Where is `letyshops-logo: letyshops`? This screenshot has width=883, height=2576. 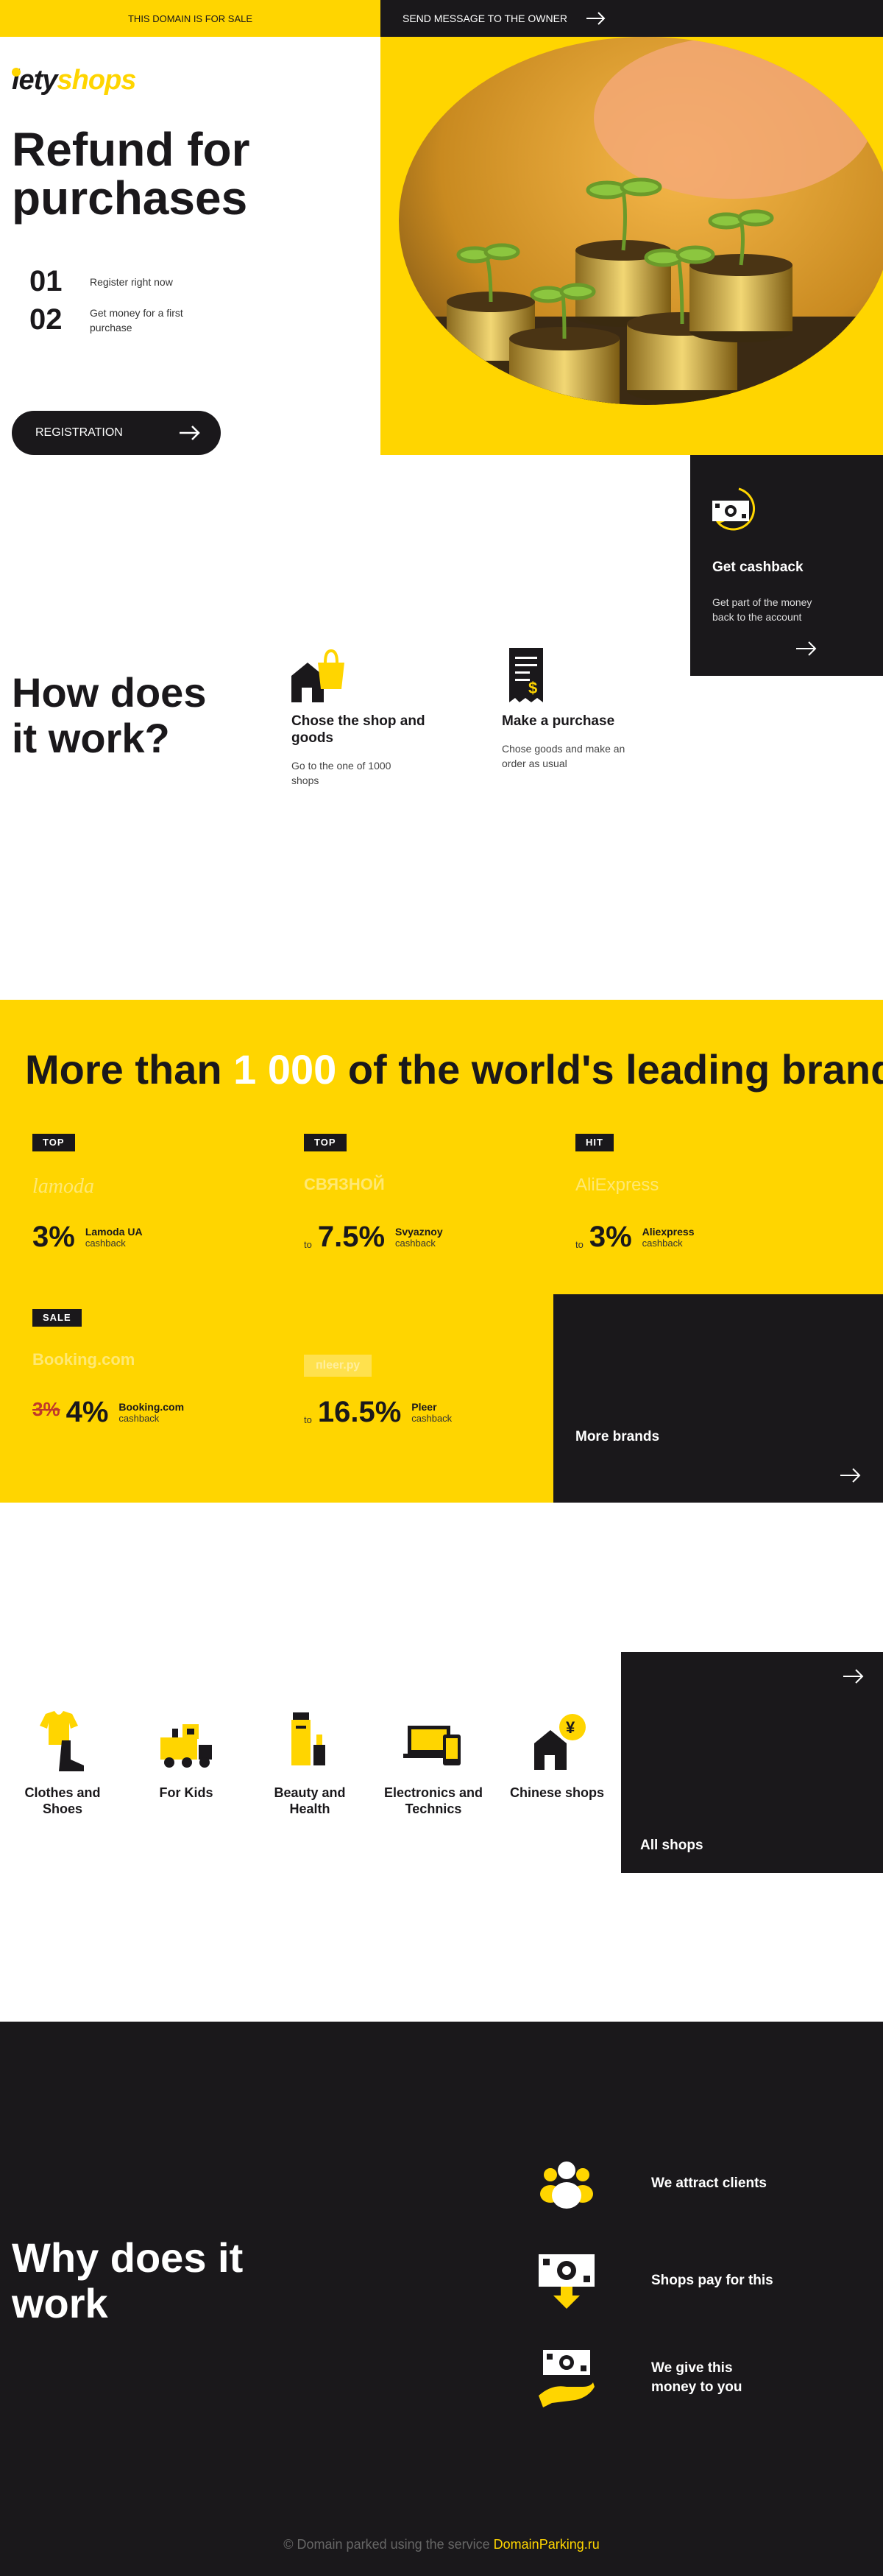
letyshops-logo: letyshops is located at coordinates (74, 80).